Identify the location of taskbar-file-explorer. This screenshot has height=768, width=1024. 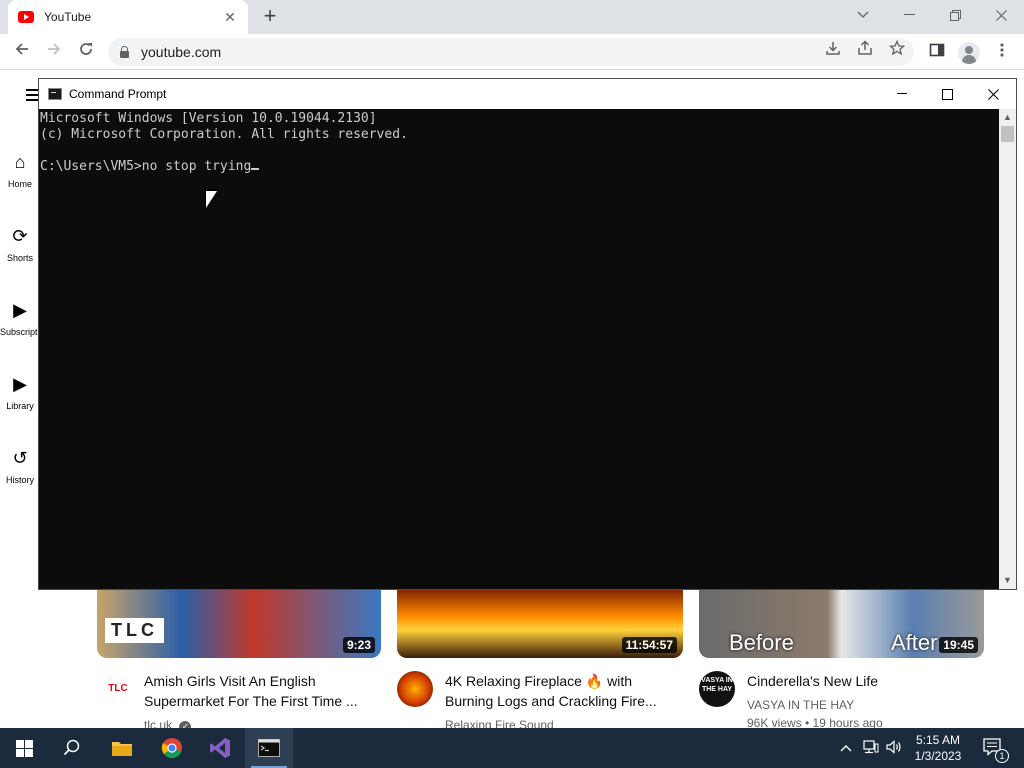
(122, 748).